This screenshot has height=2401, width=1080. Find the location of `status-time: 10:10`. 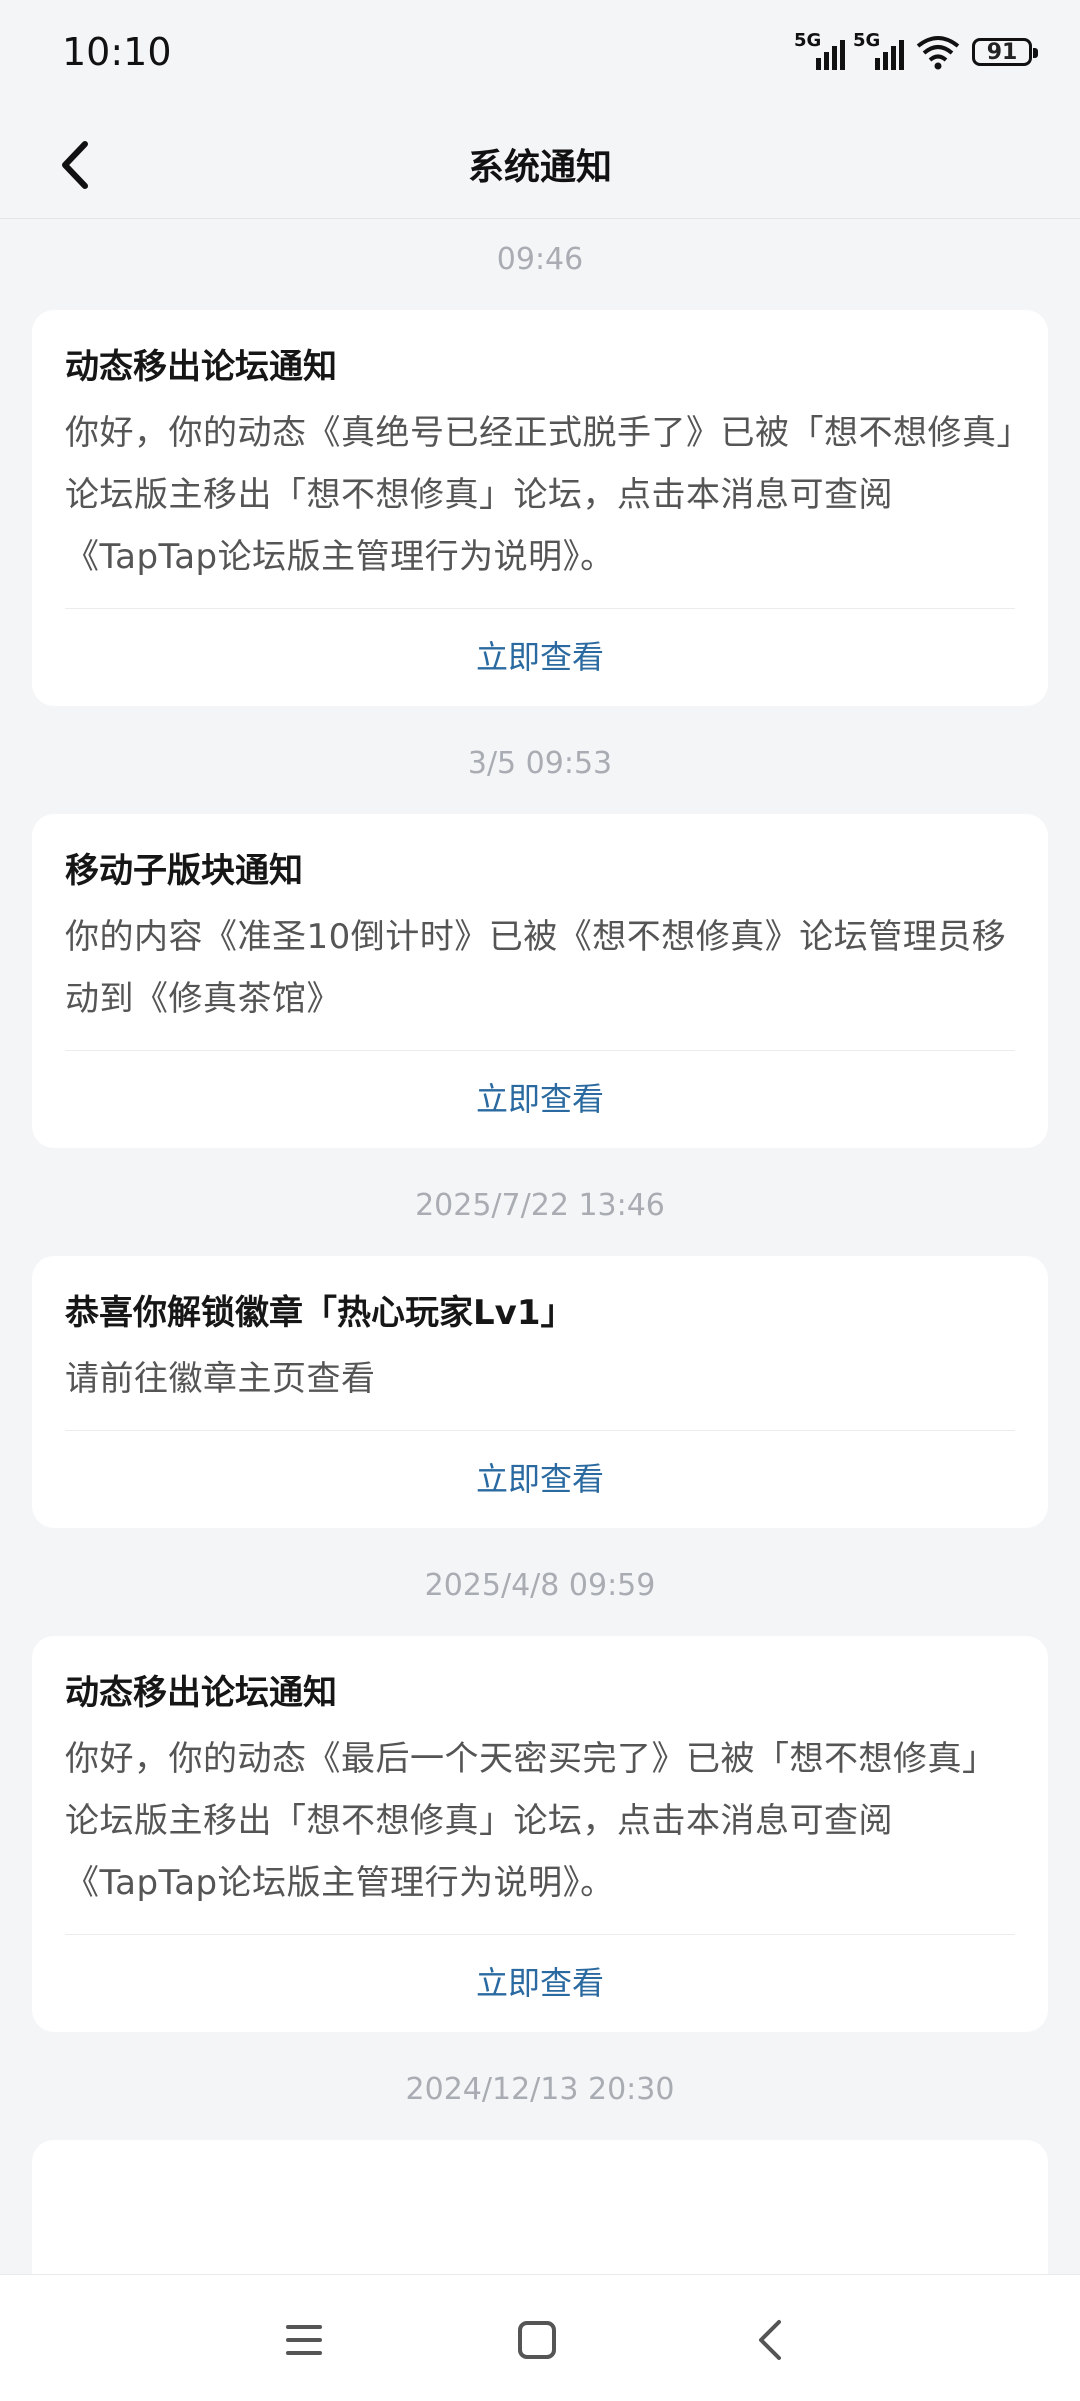

status-time: 10:10 is located at coordinates (117, 52).